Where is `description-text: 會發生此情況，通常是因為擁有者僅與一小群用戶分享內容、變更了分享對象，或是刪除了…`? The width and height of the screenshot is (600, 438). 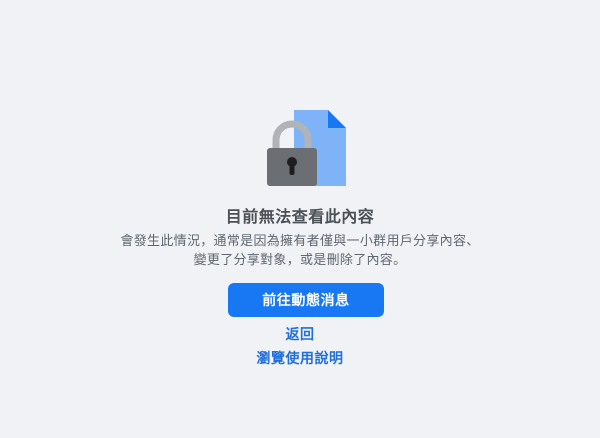
description-text: 會發生此情況，通常是因為擁有者僅與一小群用戶分享內容、變更了分享對象，或是刪除了… is located at coordinates (300, 251).